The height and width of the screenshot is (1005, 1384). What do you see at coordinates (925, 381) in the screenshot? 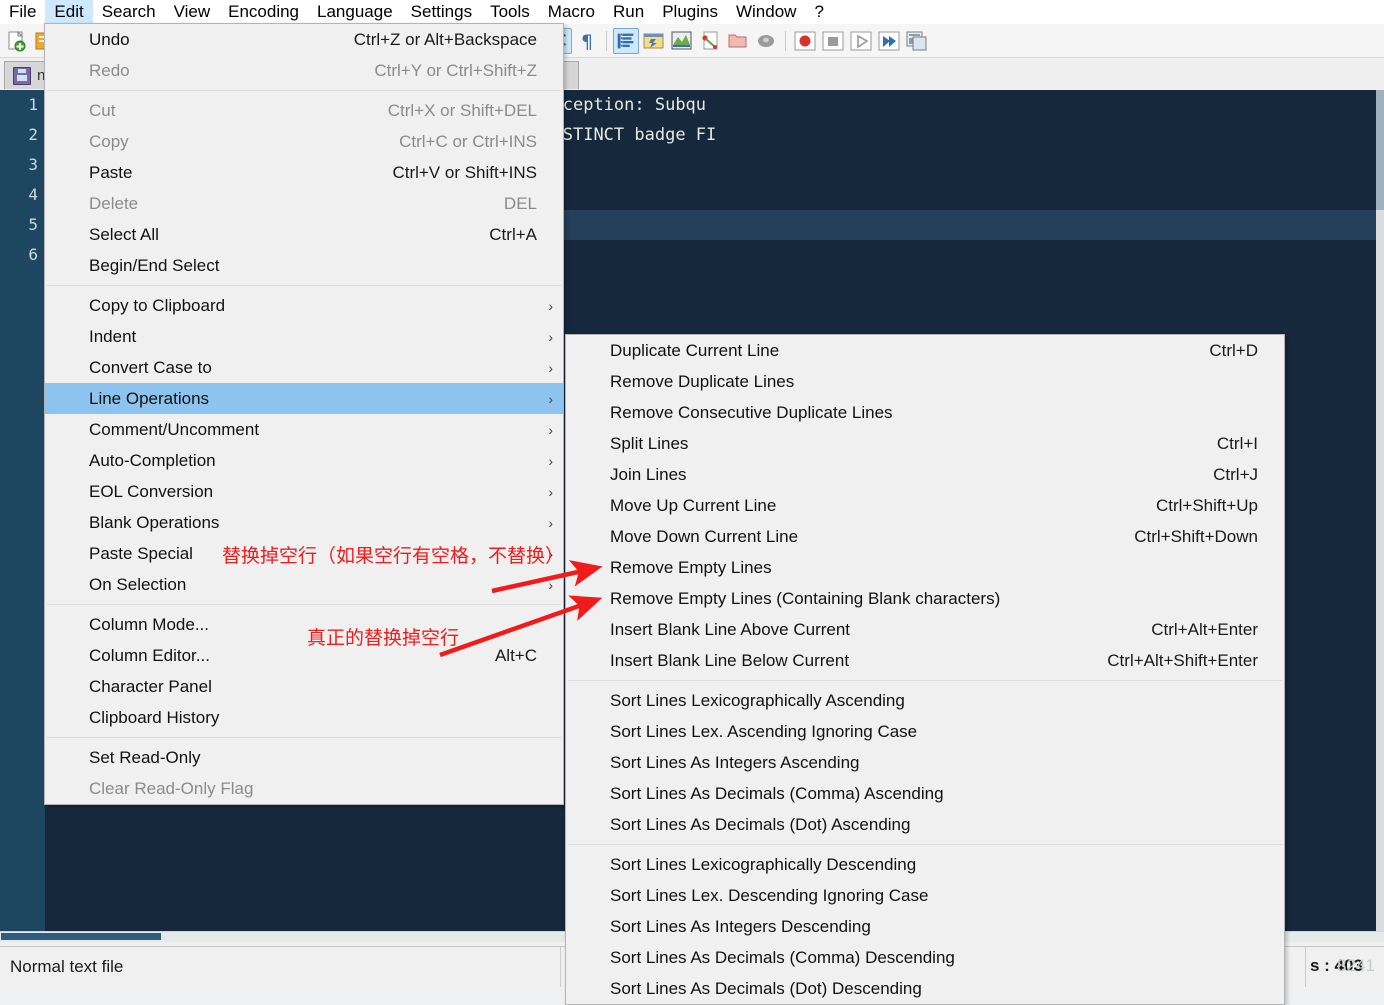
I see `menu-item-remove-duplicate-lines: Remove Duplicate Lines` at bounding box center [925, 381].